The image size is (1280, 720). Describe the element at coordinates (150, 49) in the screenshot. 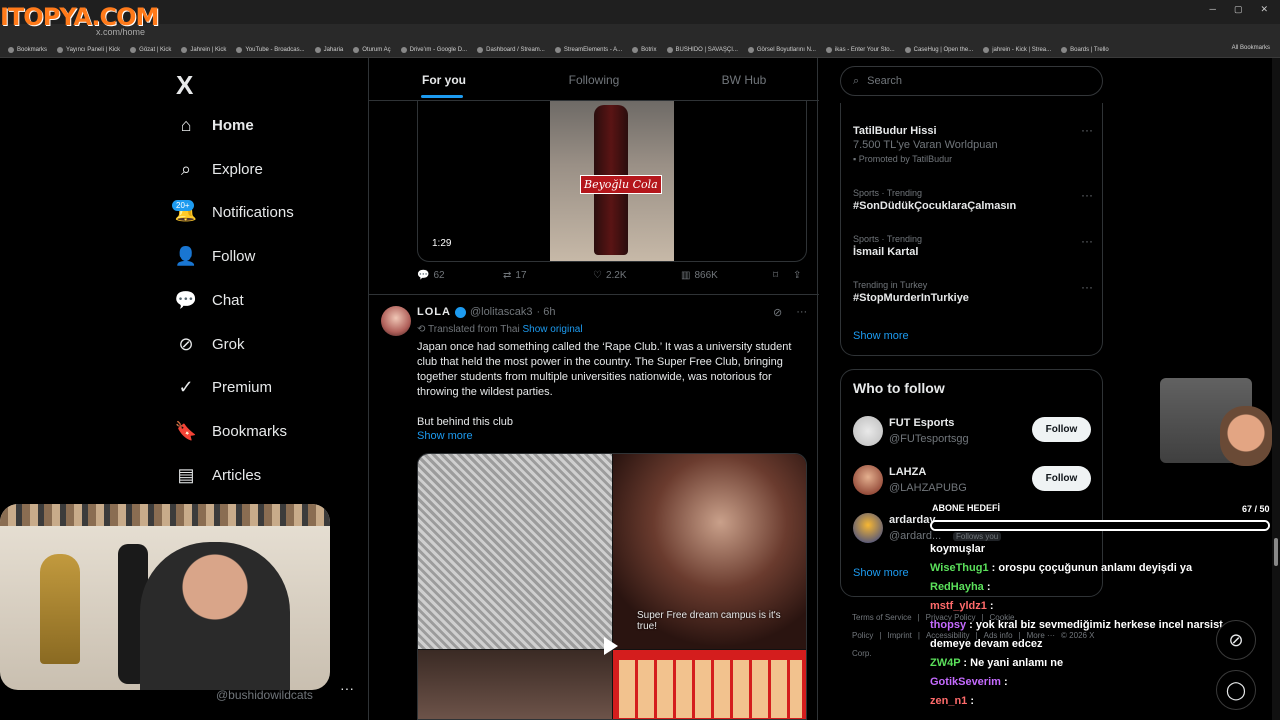

I see `bookmark-item: Gözat | Kick` at that location.